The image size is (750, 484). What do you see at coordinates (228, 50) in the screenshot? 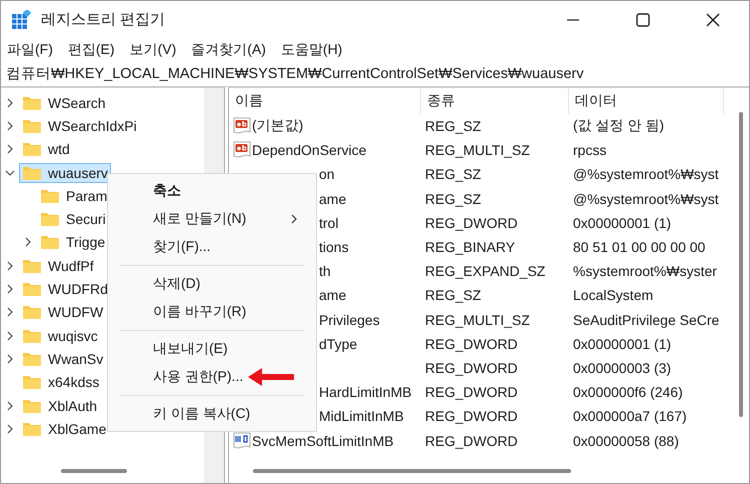
I see `menu-item: 즐겨찾기(A)` at bounding box center [228, 50].